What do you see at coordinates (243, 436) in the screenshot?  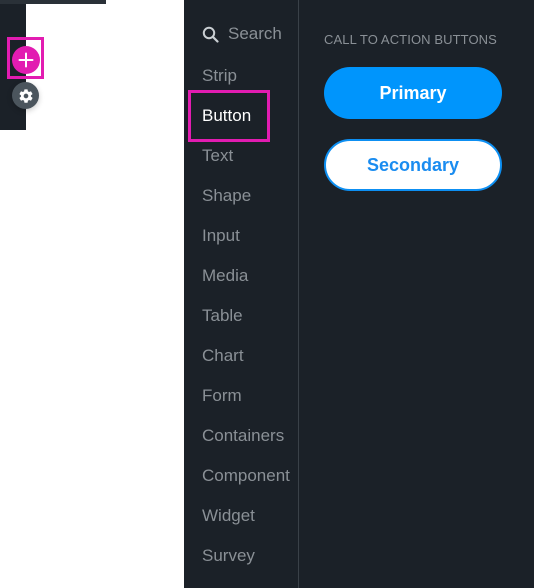 I see `nav-item-containers: Containers` at bounding box center [243, 436].